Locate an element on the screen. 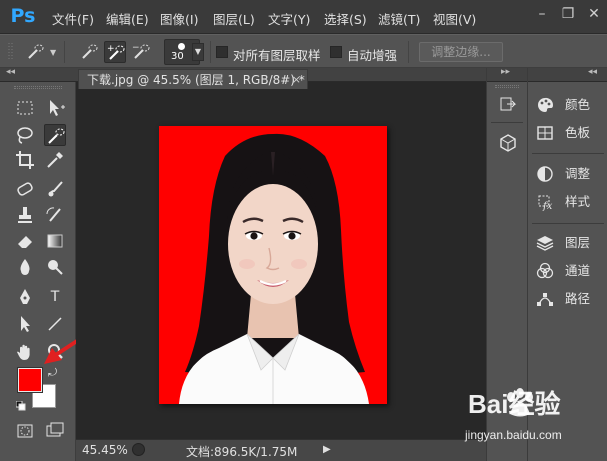  panel-styles-label: 样式 is located at coordinates (578, 201).